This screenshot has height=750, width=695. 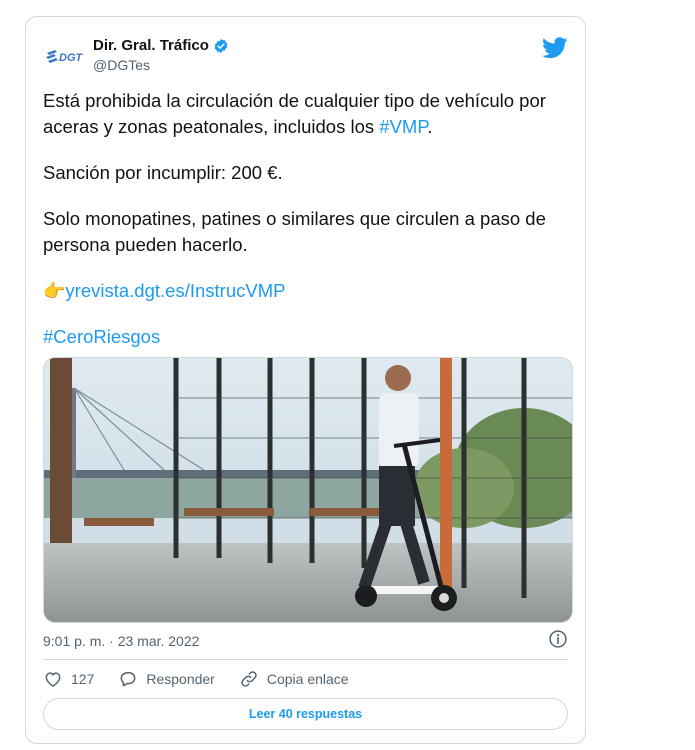 I want to click on author-handle: @DGTes, so click(x=121, y=65).